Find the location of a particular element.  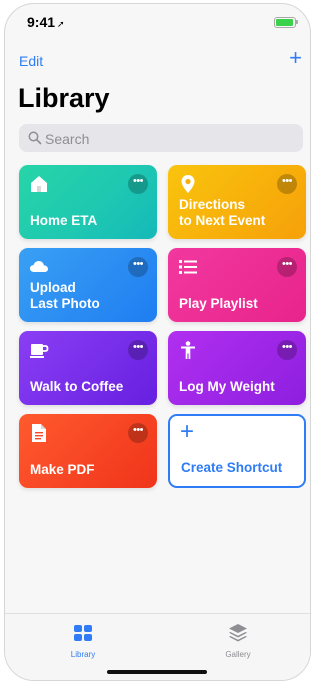

tab-library: Library is located at coordinates (83, 640).